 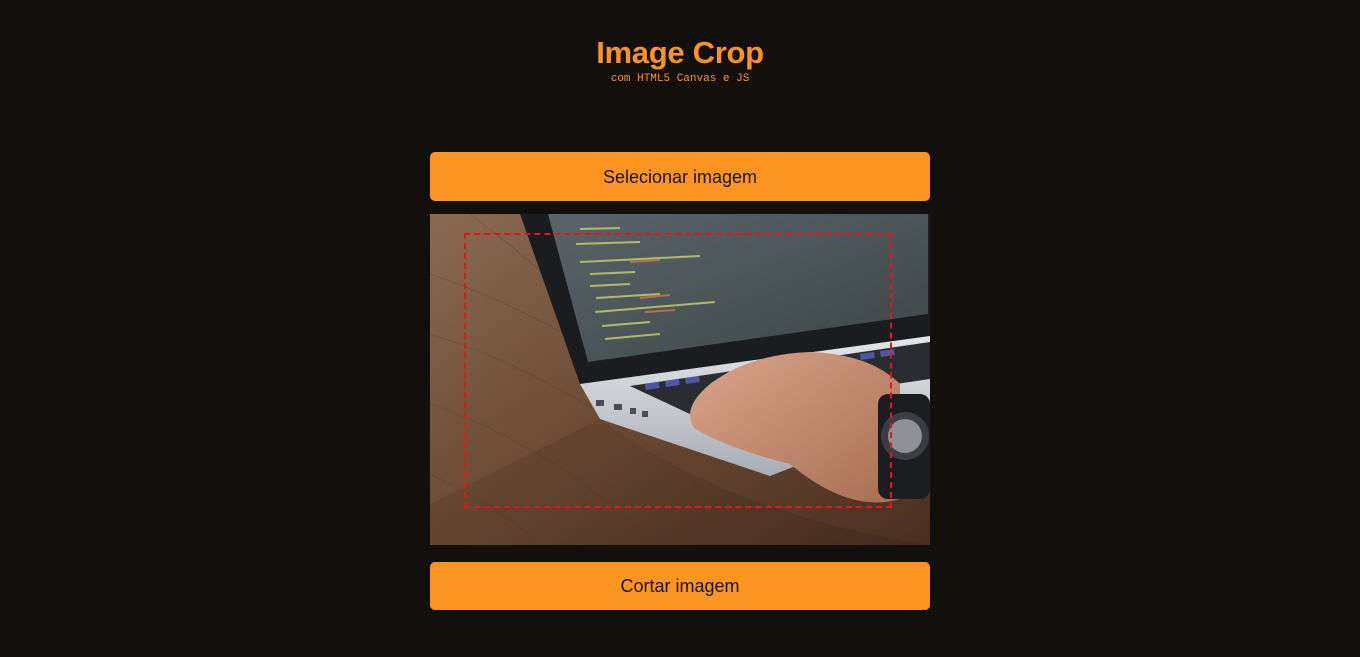 What do you see at coordinates (680, 586) in the screenshot?
I see `crop-image-button: Cortar imagem` at bounding box center [680, 586].